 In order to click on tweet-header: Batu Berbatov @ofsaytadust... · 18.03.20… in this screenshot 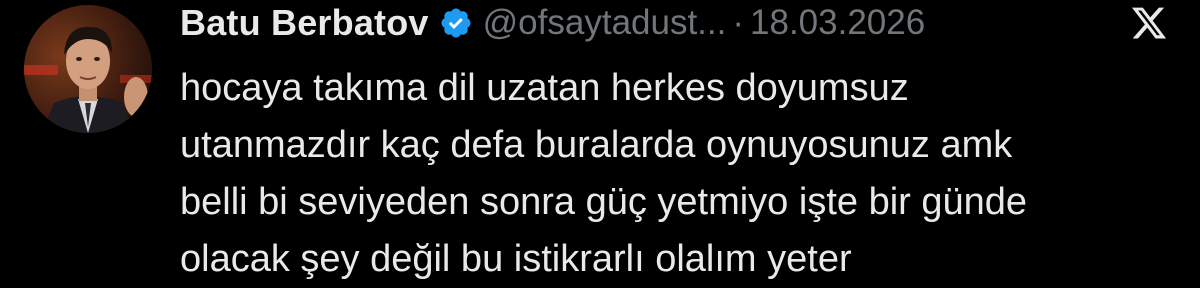, I will do `click(552, 23)`.